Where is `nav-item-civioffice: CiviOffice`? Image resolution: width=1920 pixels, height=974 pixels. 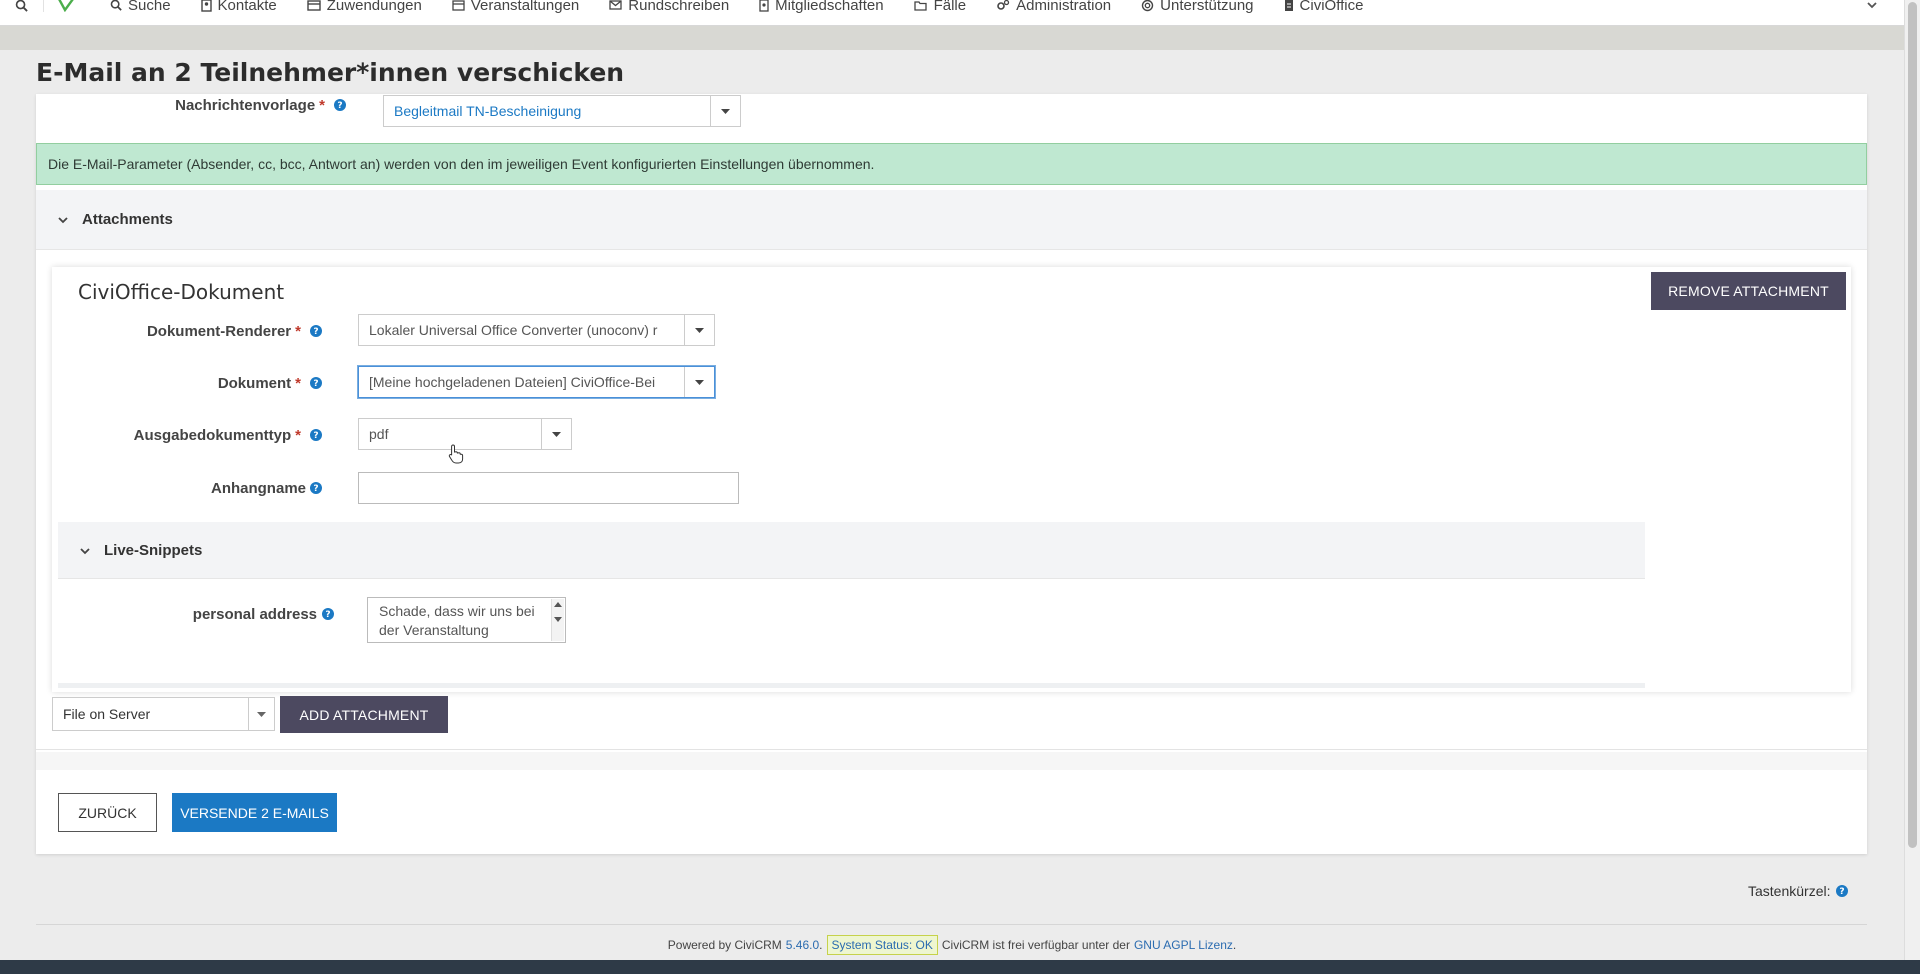 nav-item-civioffice: CiviOffice is located at coordinates (1324, 7).